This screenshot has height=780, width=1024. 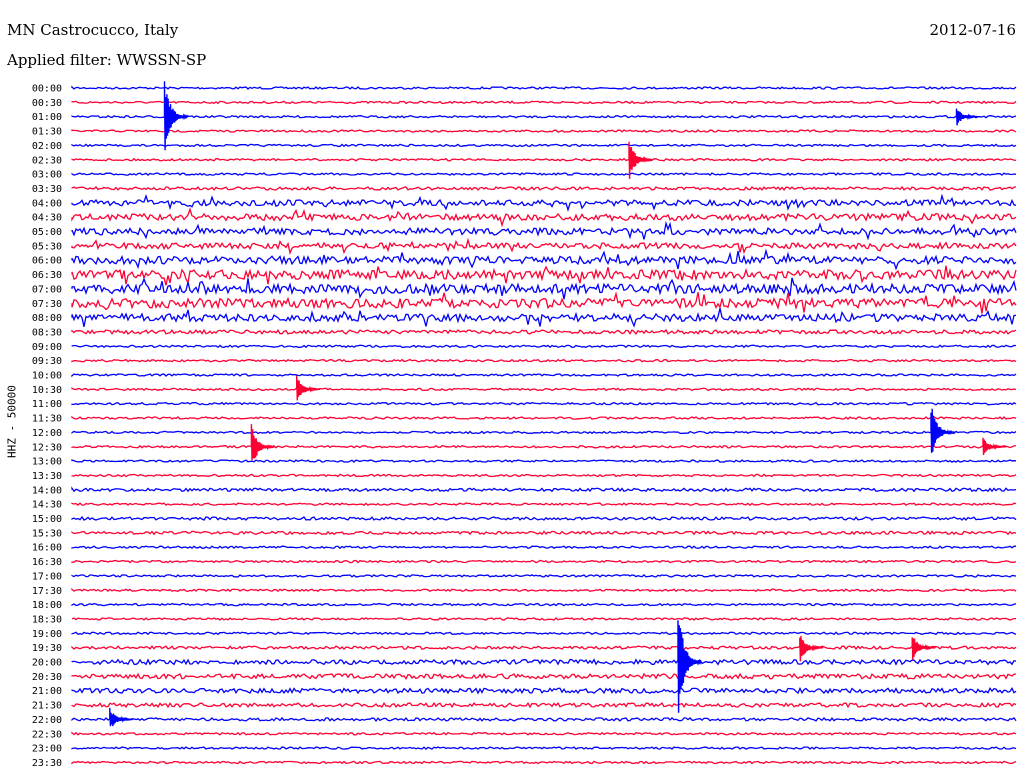 I want to click on row-time-label: 01:30, so click(x=47, y=132).